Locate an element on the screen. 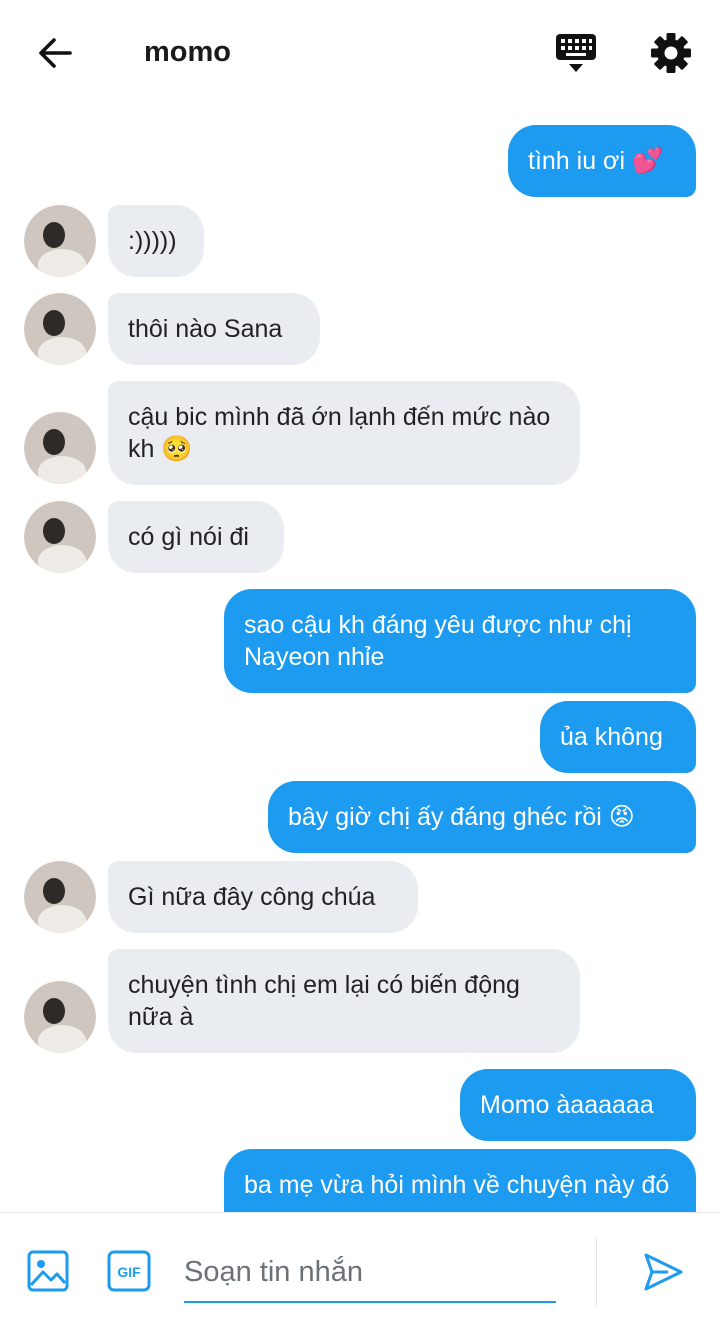 The image size is (720, 1330). outgoing-message: Momo àaaaaaa is located at coordinates (578, 1105).